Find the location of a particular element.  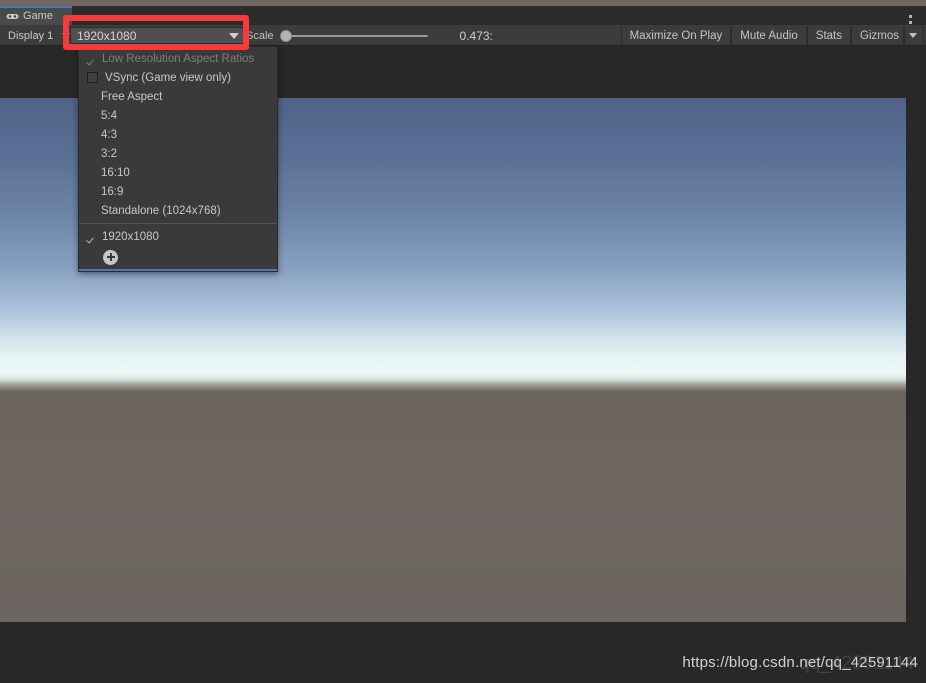

menu-item-3-2: 3:2 is located at coordinates (178, 153).